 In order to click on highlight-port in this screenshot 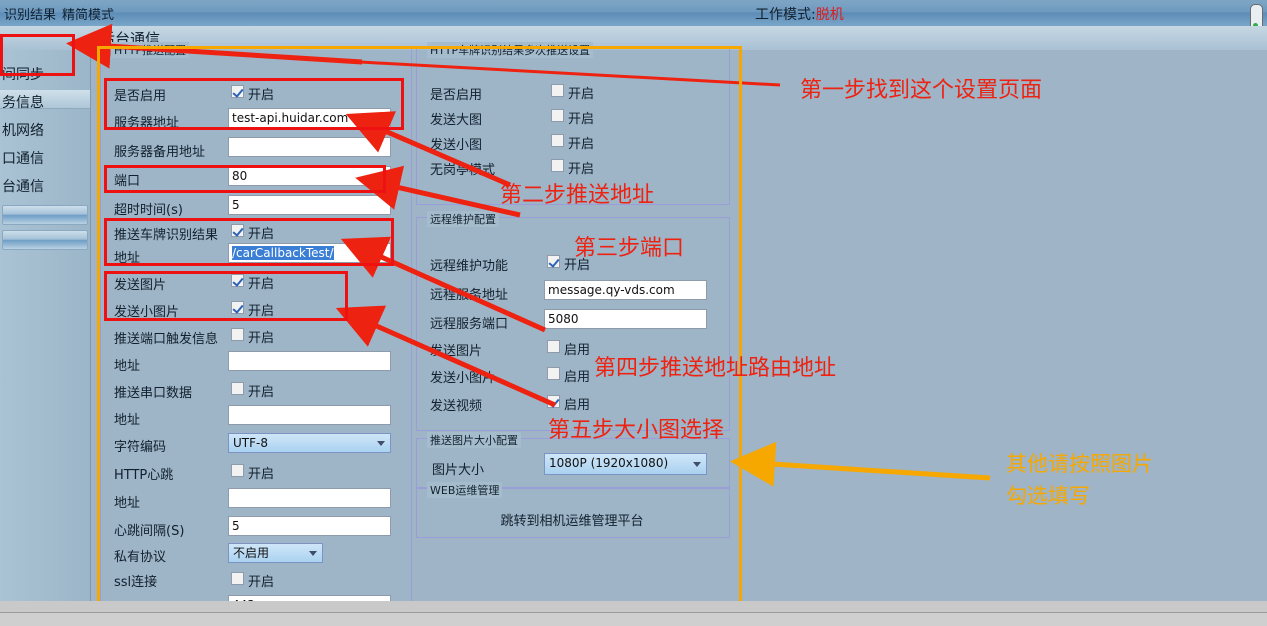, I will do `click(245, 179)`.